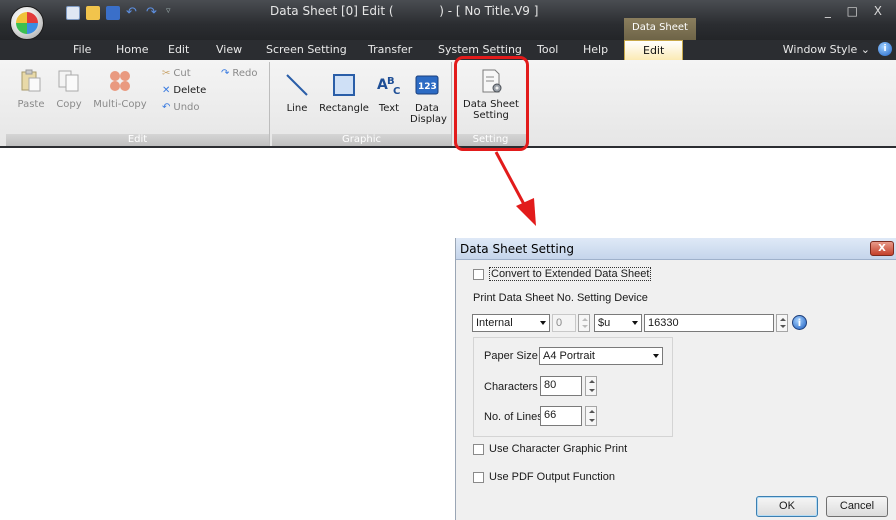 Image resolution: width=896 pixels, height=520 pixels. Describe the element at coordinates (856, 11) in the screenshot. I see `window-controls: _ □ X` at that location.